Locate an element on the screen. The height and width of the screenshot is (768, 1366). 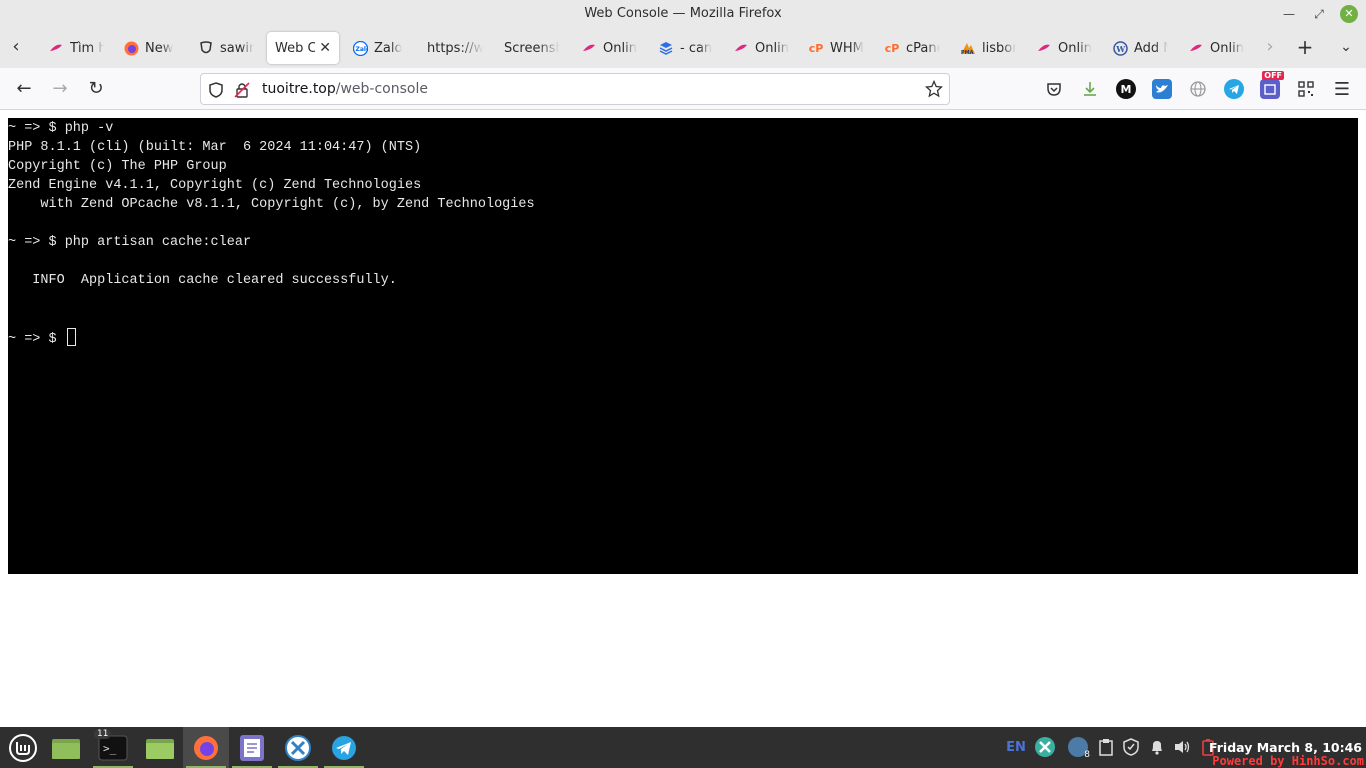
globe-extension-icon is located at coordinates (1198, 89).